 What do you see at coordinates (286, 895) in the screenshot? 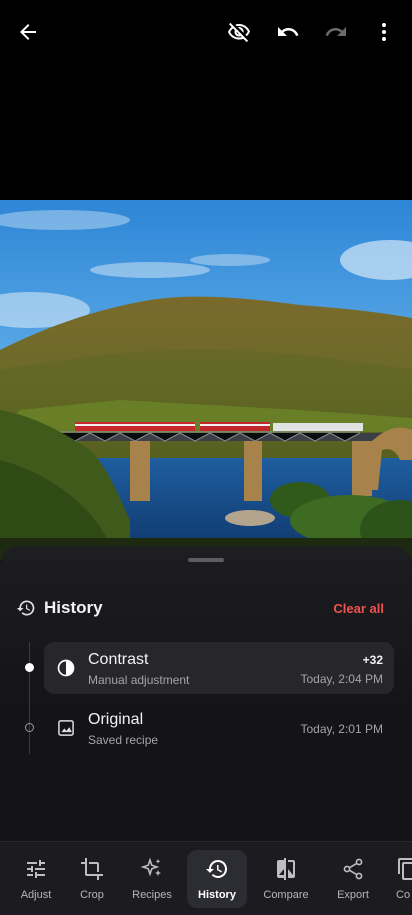
I see `nav-label: Compare` at bounding box center [286, 895].